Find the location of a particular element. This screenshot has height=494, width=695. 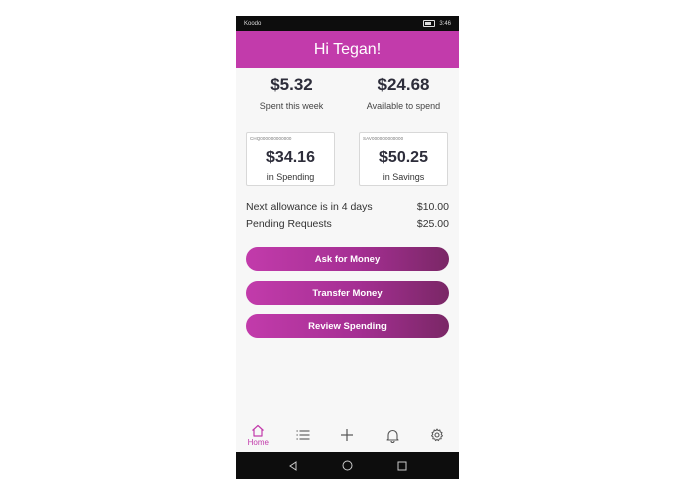

savings-label: in Savings is located at coordinates (403, 177).